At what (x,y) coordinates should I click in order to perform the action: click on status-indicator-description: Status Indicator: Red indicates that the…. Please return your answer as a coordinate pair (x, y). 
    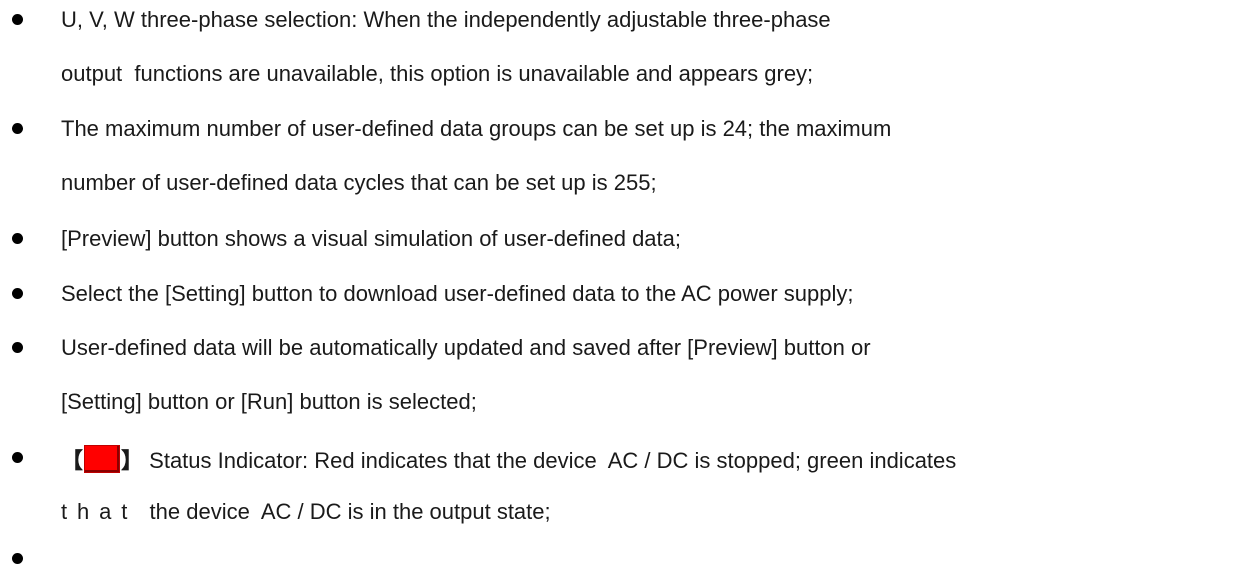
    Looking at the image, I should click on (553, 460).